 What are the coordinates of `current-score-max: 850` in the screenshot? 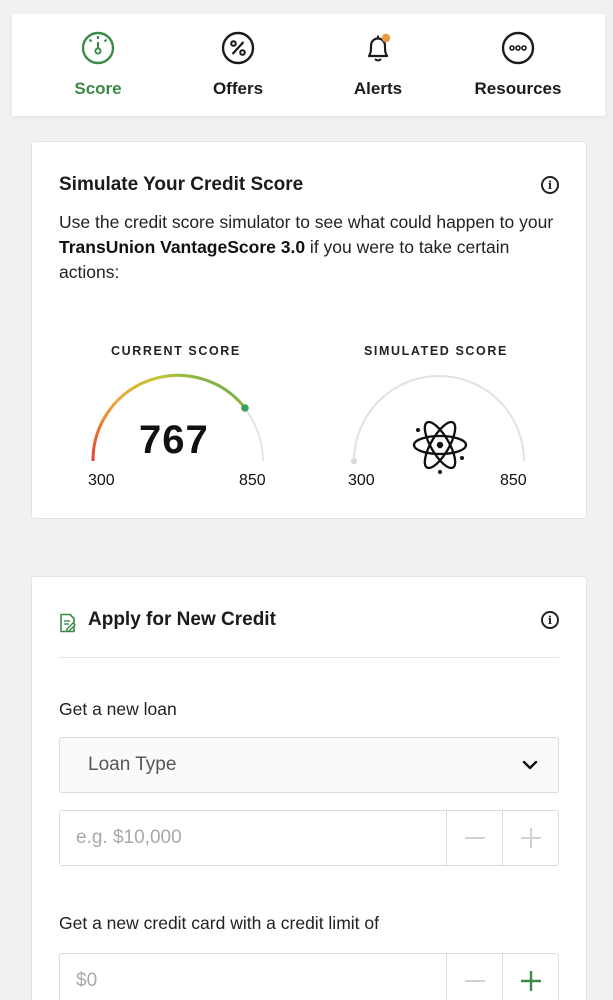 It's located at (252, 480).